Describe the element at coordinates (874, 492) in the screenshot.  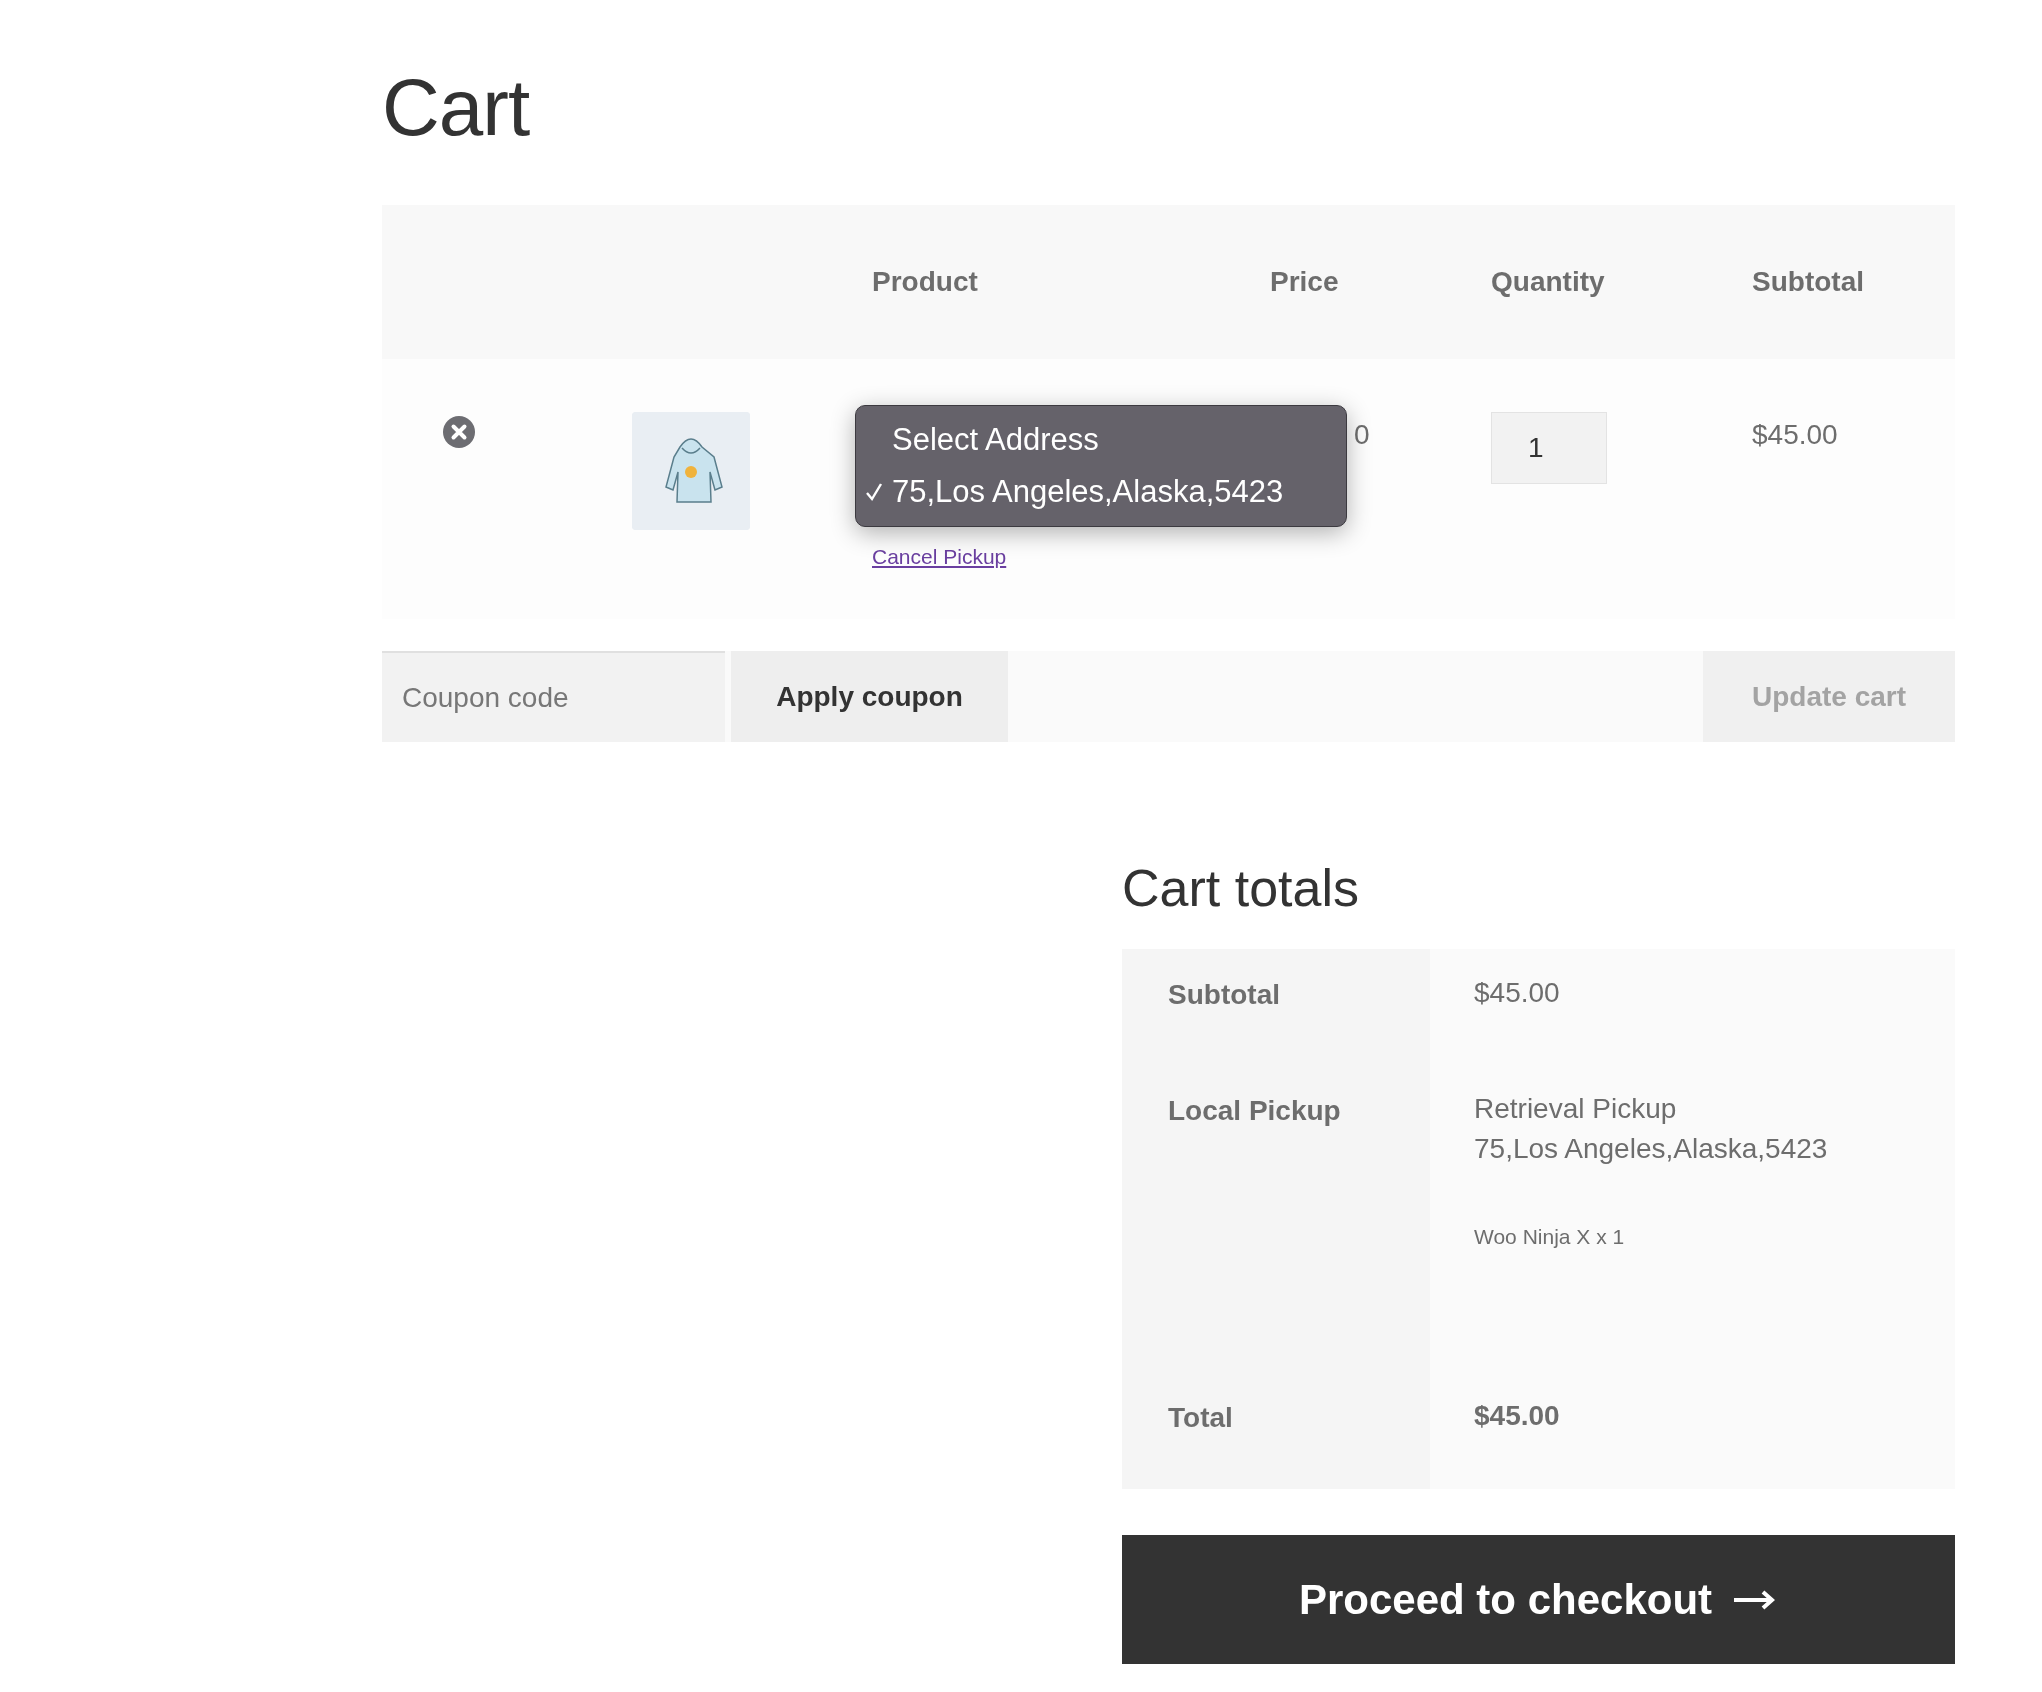
I see `checkmark-icon` at that location.